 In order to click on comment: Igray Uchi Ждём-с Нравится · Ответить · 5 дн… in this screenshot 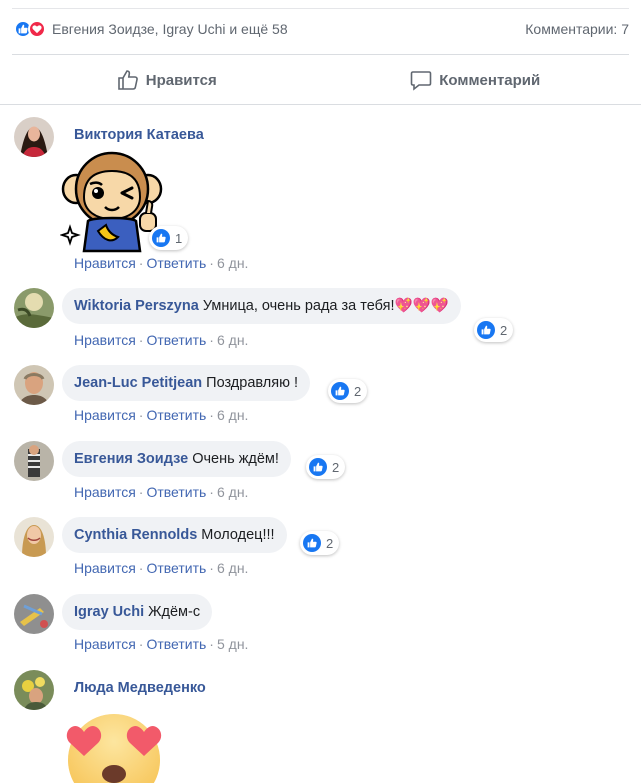, I will do `click(327, 626)`.